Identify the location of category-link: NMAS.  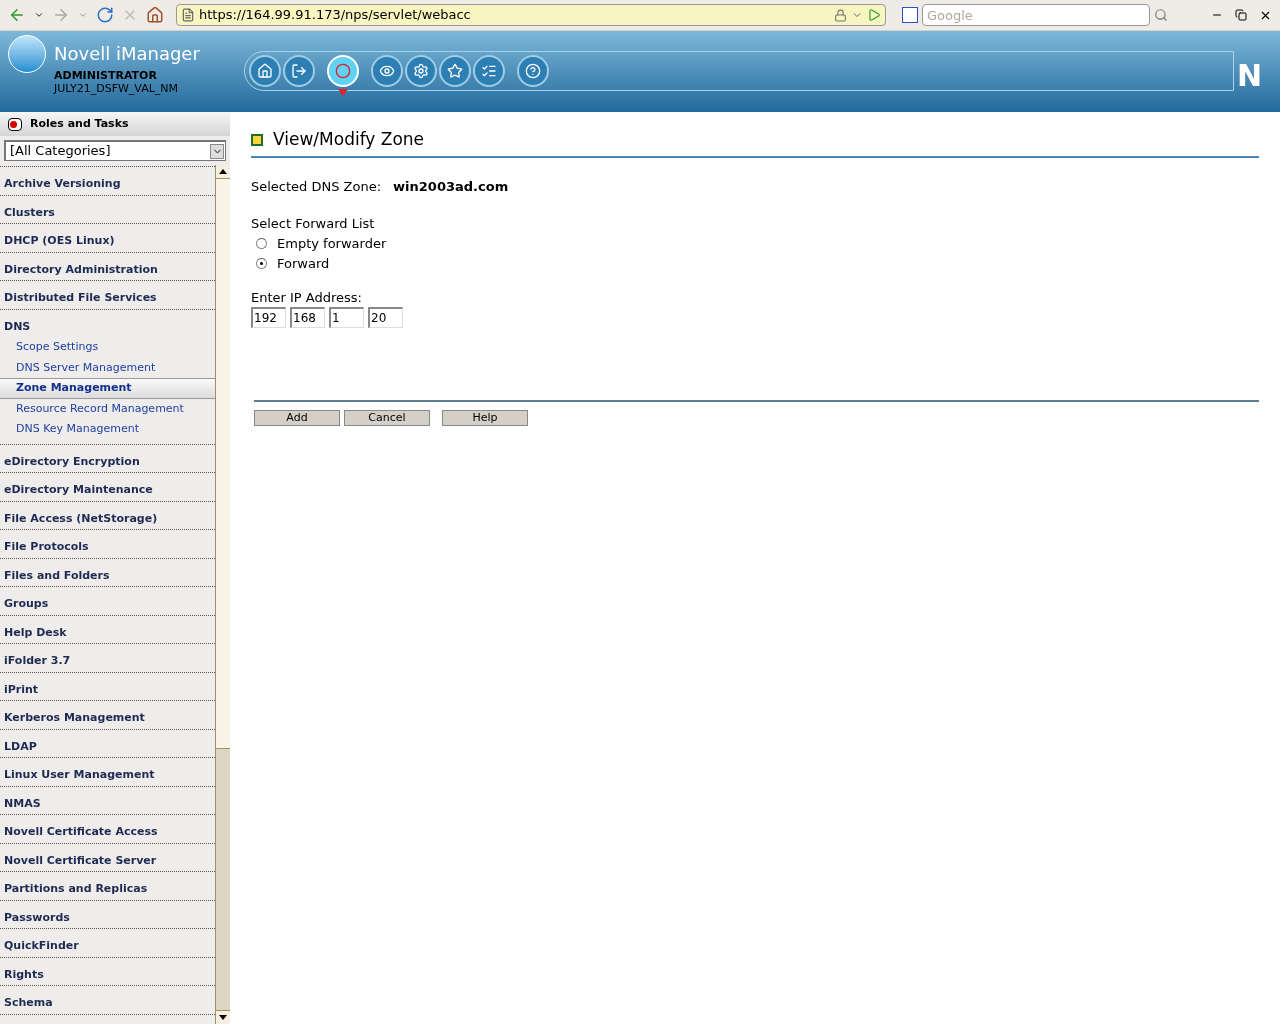
(22, 803).